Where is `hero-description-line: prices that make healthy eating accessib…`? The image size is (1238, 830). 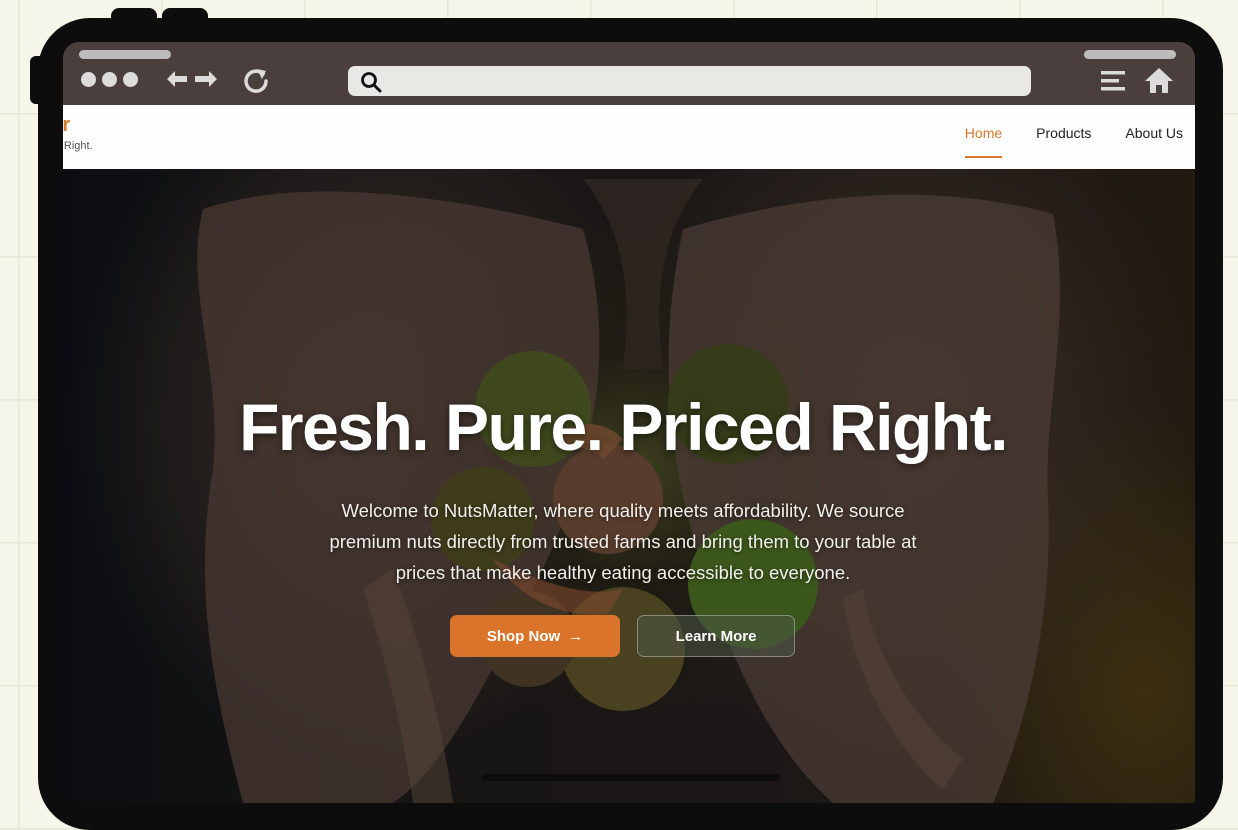 hero-description-line: prices that make healthy eating accessib… is located at coordinates (623, 572).